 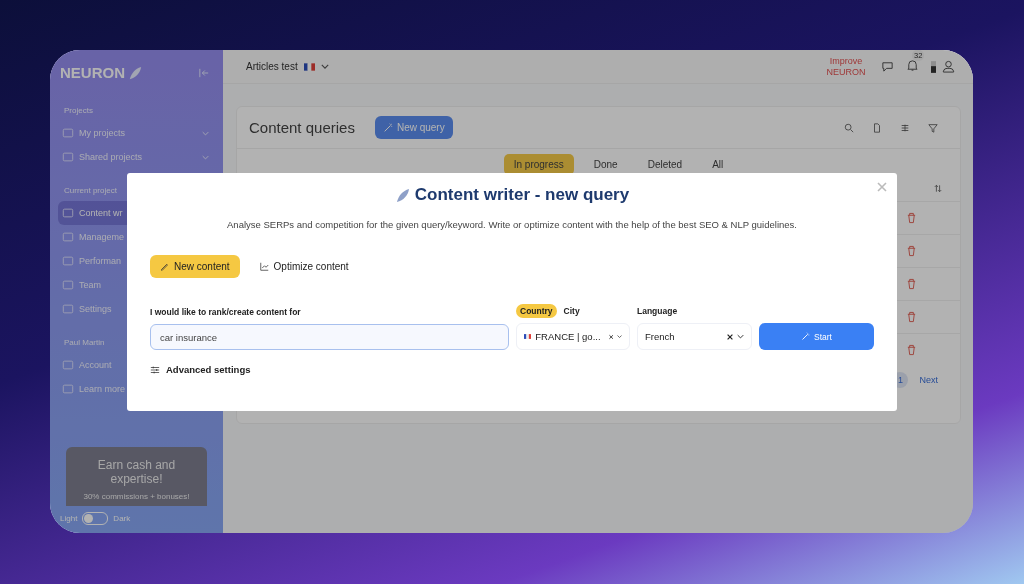 What do you see at coordinates (92, 72) in the screenshot?
I see `logo-text: NEURON` at bounding box center [92, 72].